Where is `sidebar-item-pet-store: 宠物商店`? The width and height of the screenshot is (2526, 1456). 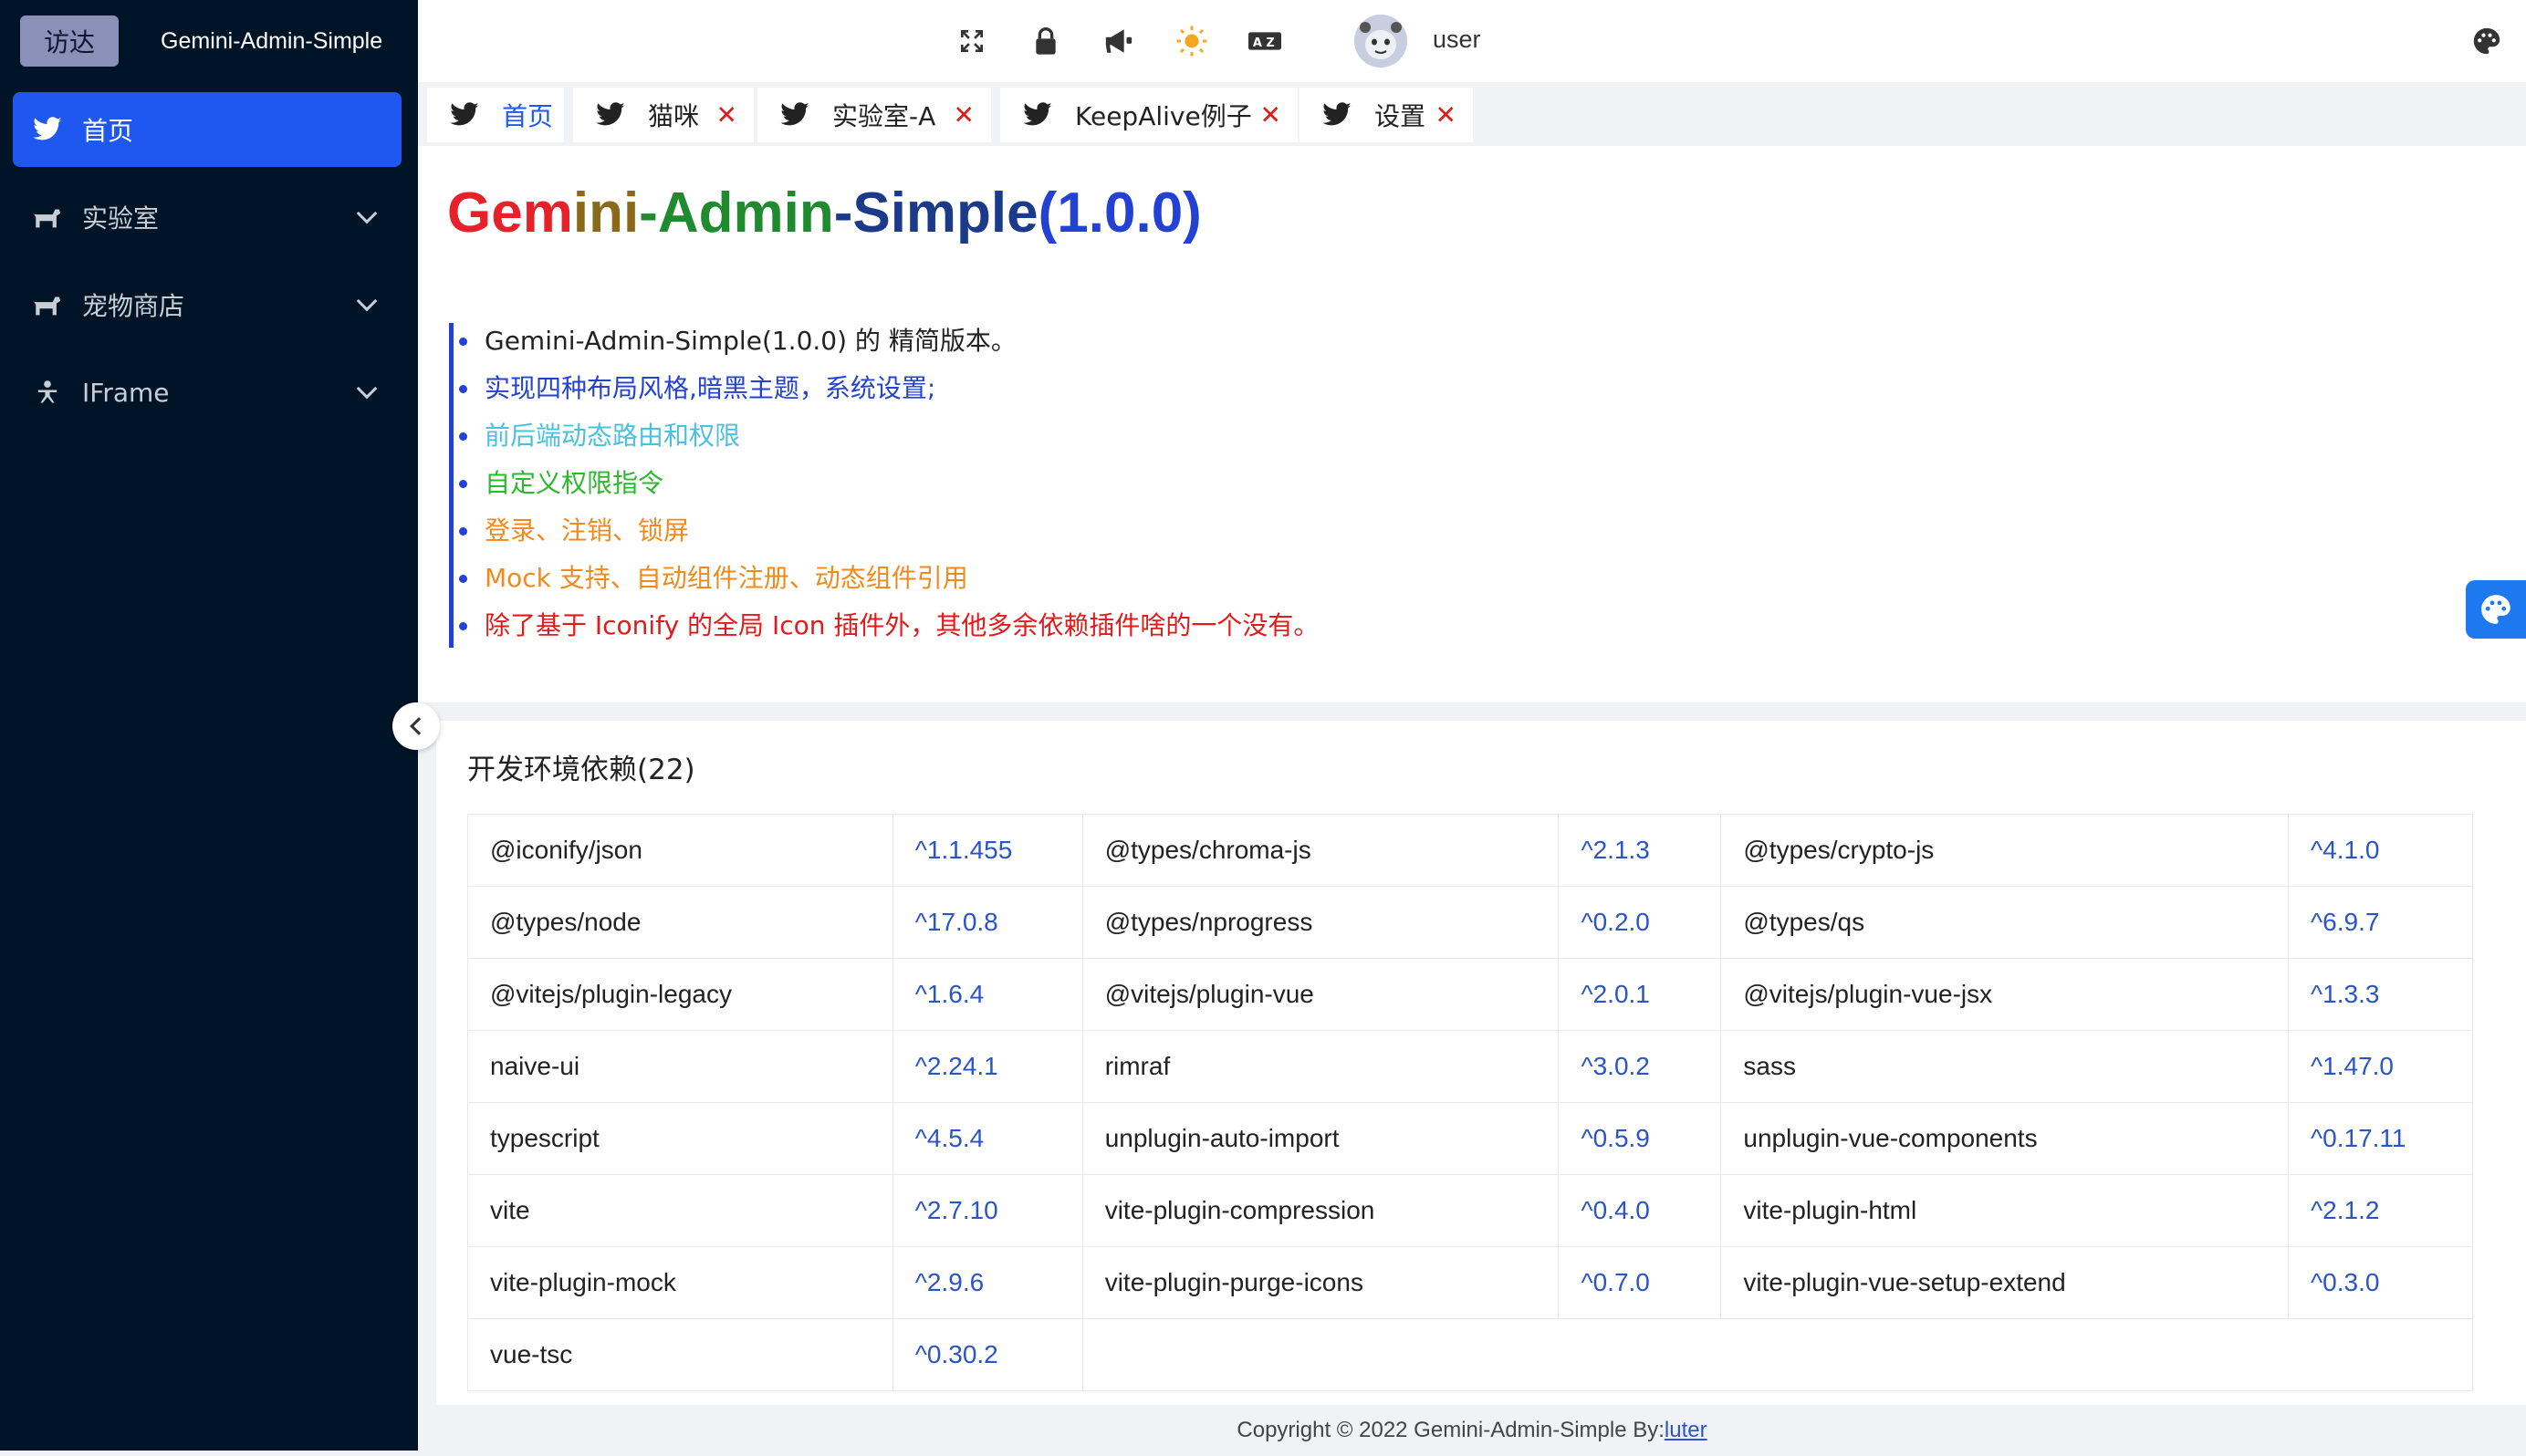 sidebar-item-pet-store: 宠物商店 is located at coordinates (207, 304).